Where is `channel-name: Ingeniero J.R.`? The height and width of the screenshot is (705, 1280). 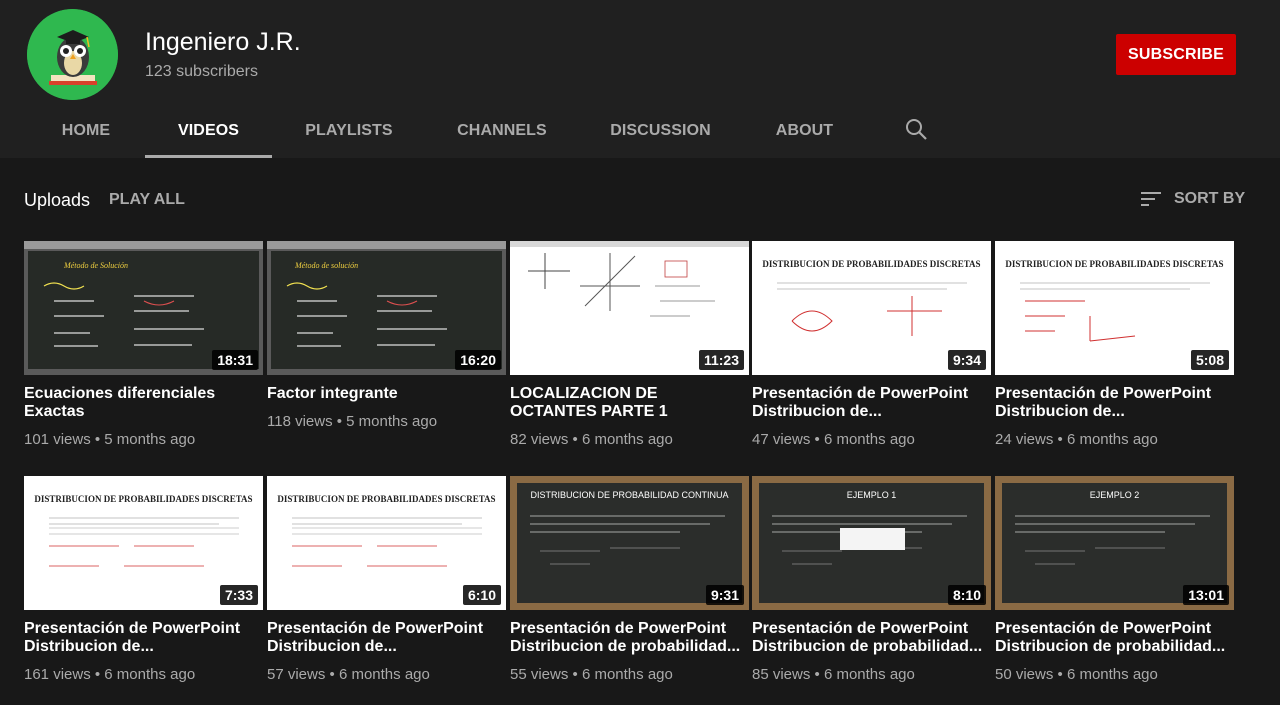
channel-name: Ingeniero J.R. is located at coordinates (223, 42).